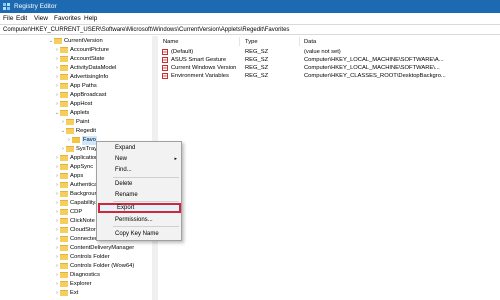  I want to click on tree-node: › ActivityDataModel, so click(76, 68).